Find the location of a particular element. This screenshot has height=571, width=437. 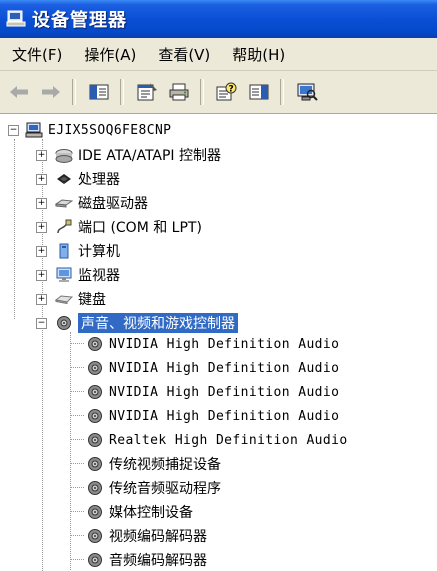

tree-root: − EJIX5SOQ6FE8CNP is located at coordinates (89, 130).